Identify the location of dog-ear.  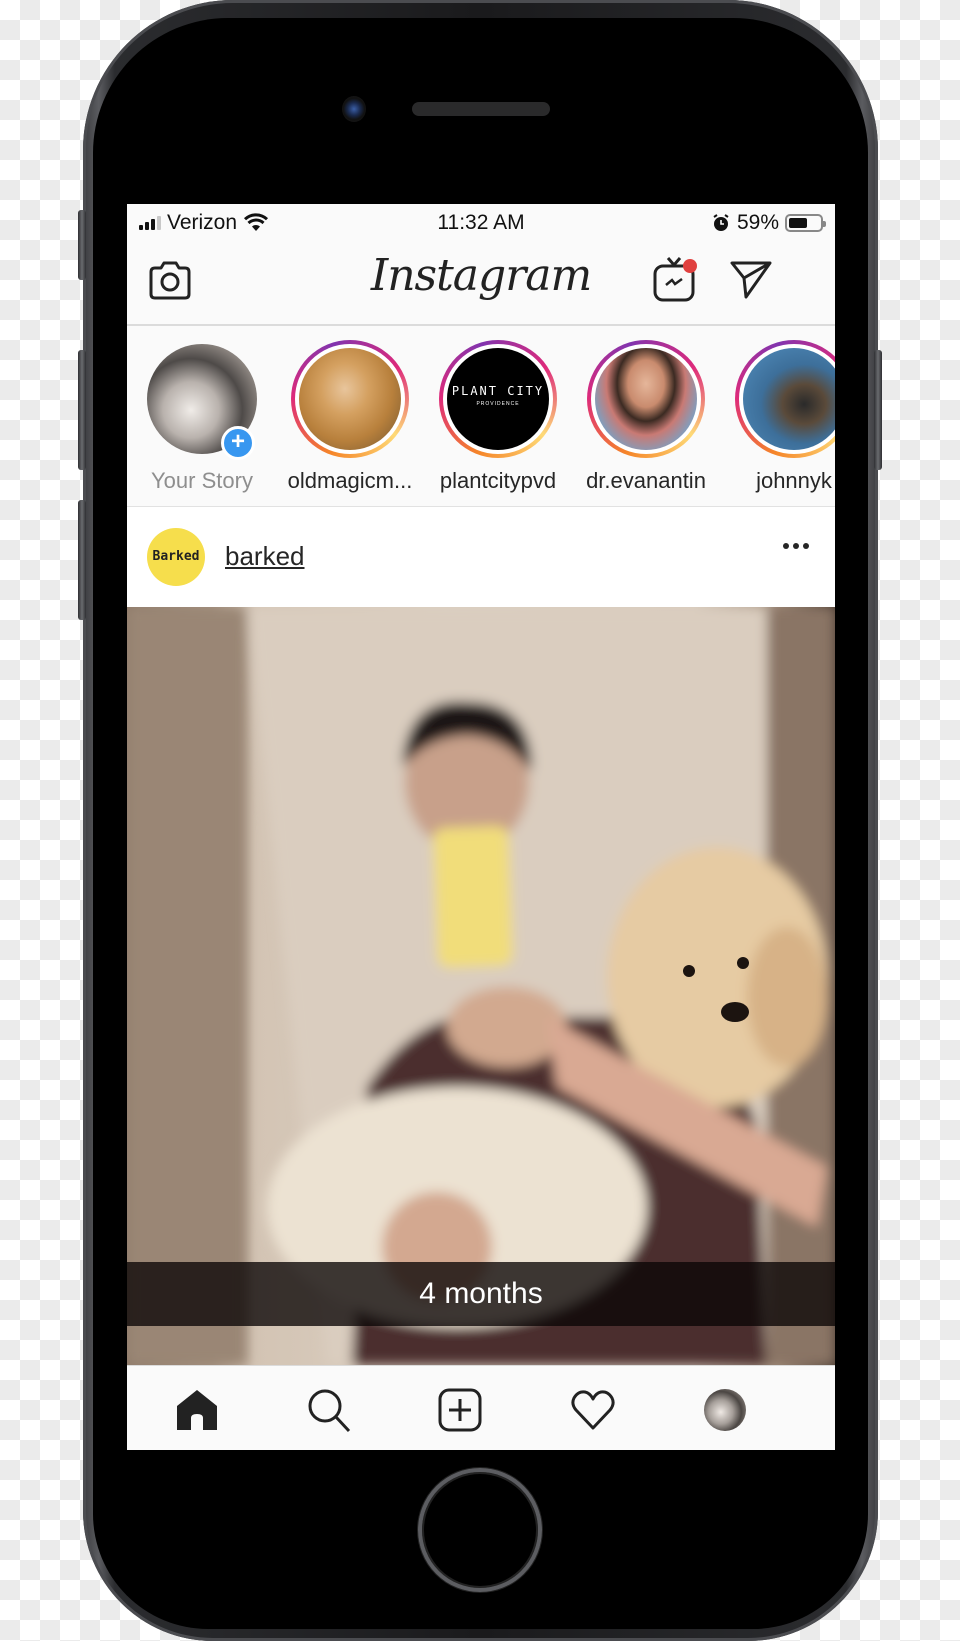
(787, 997).